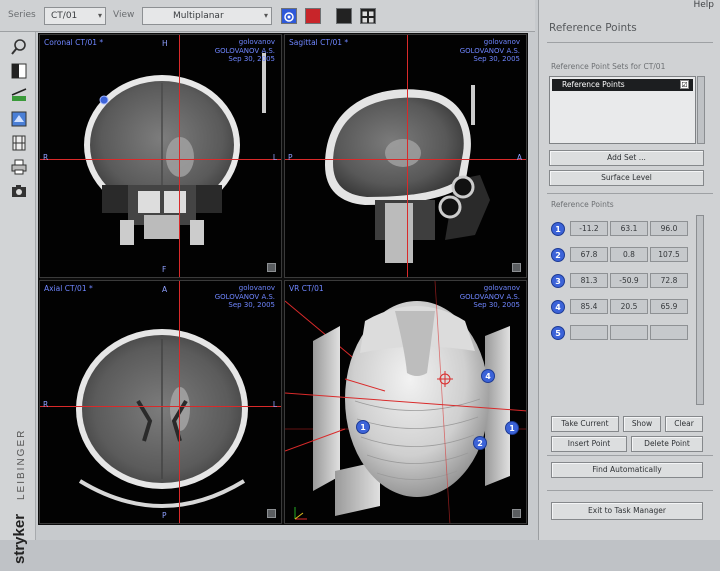 This screenshot has height=571, width=720. Describe the element at coordinates (558, 255) in the screenshot. I see `point-number: 2` at that location.